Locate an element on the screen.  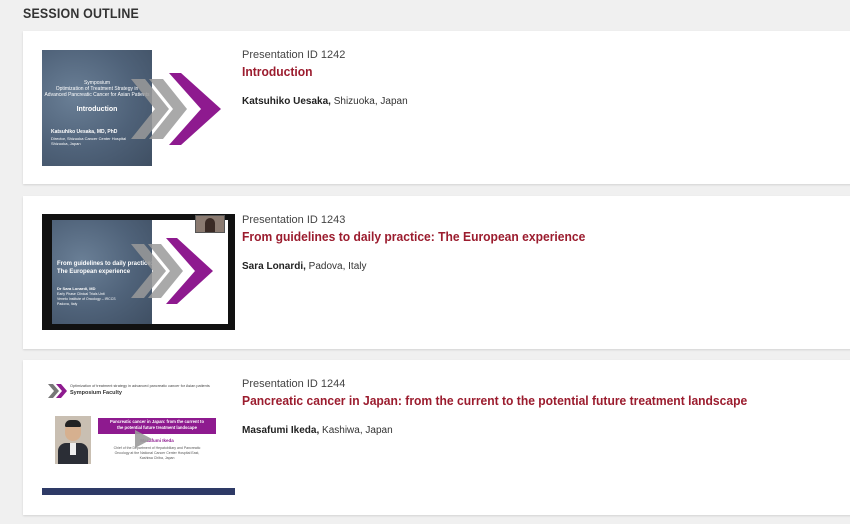
presentation-id: Presentation ID 1243 is located at coordinates (294, 220).